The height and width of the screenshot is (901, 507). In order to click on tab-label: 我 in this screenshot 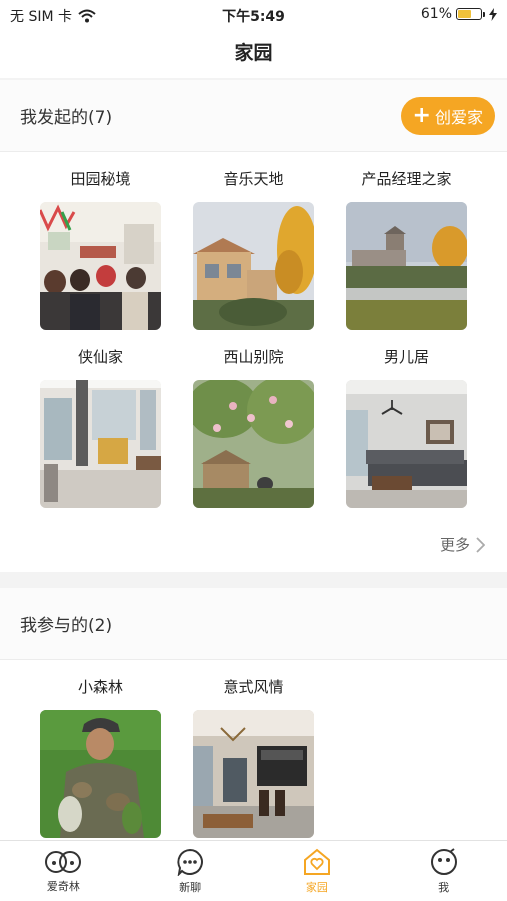, I will do `click(444, 887)`.